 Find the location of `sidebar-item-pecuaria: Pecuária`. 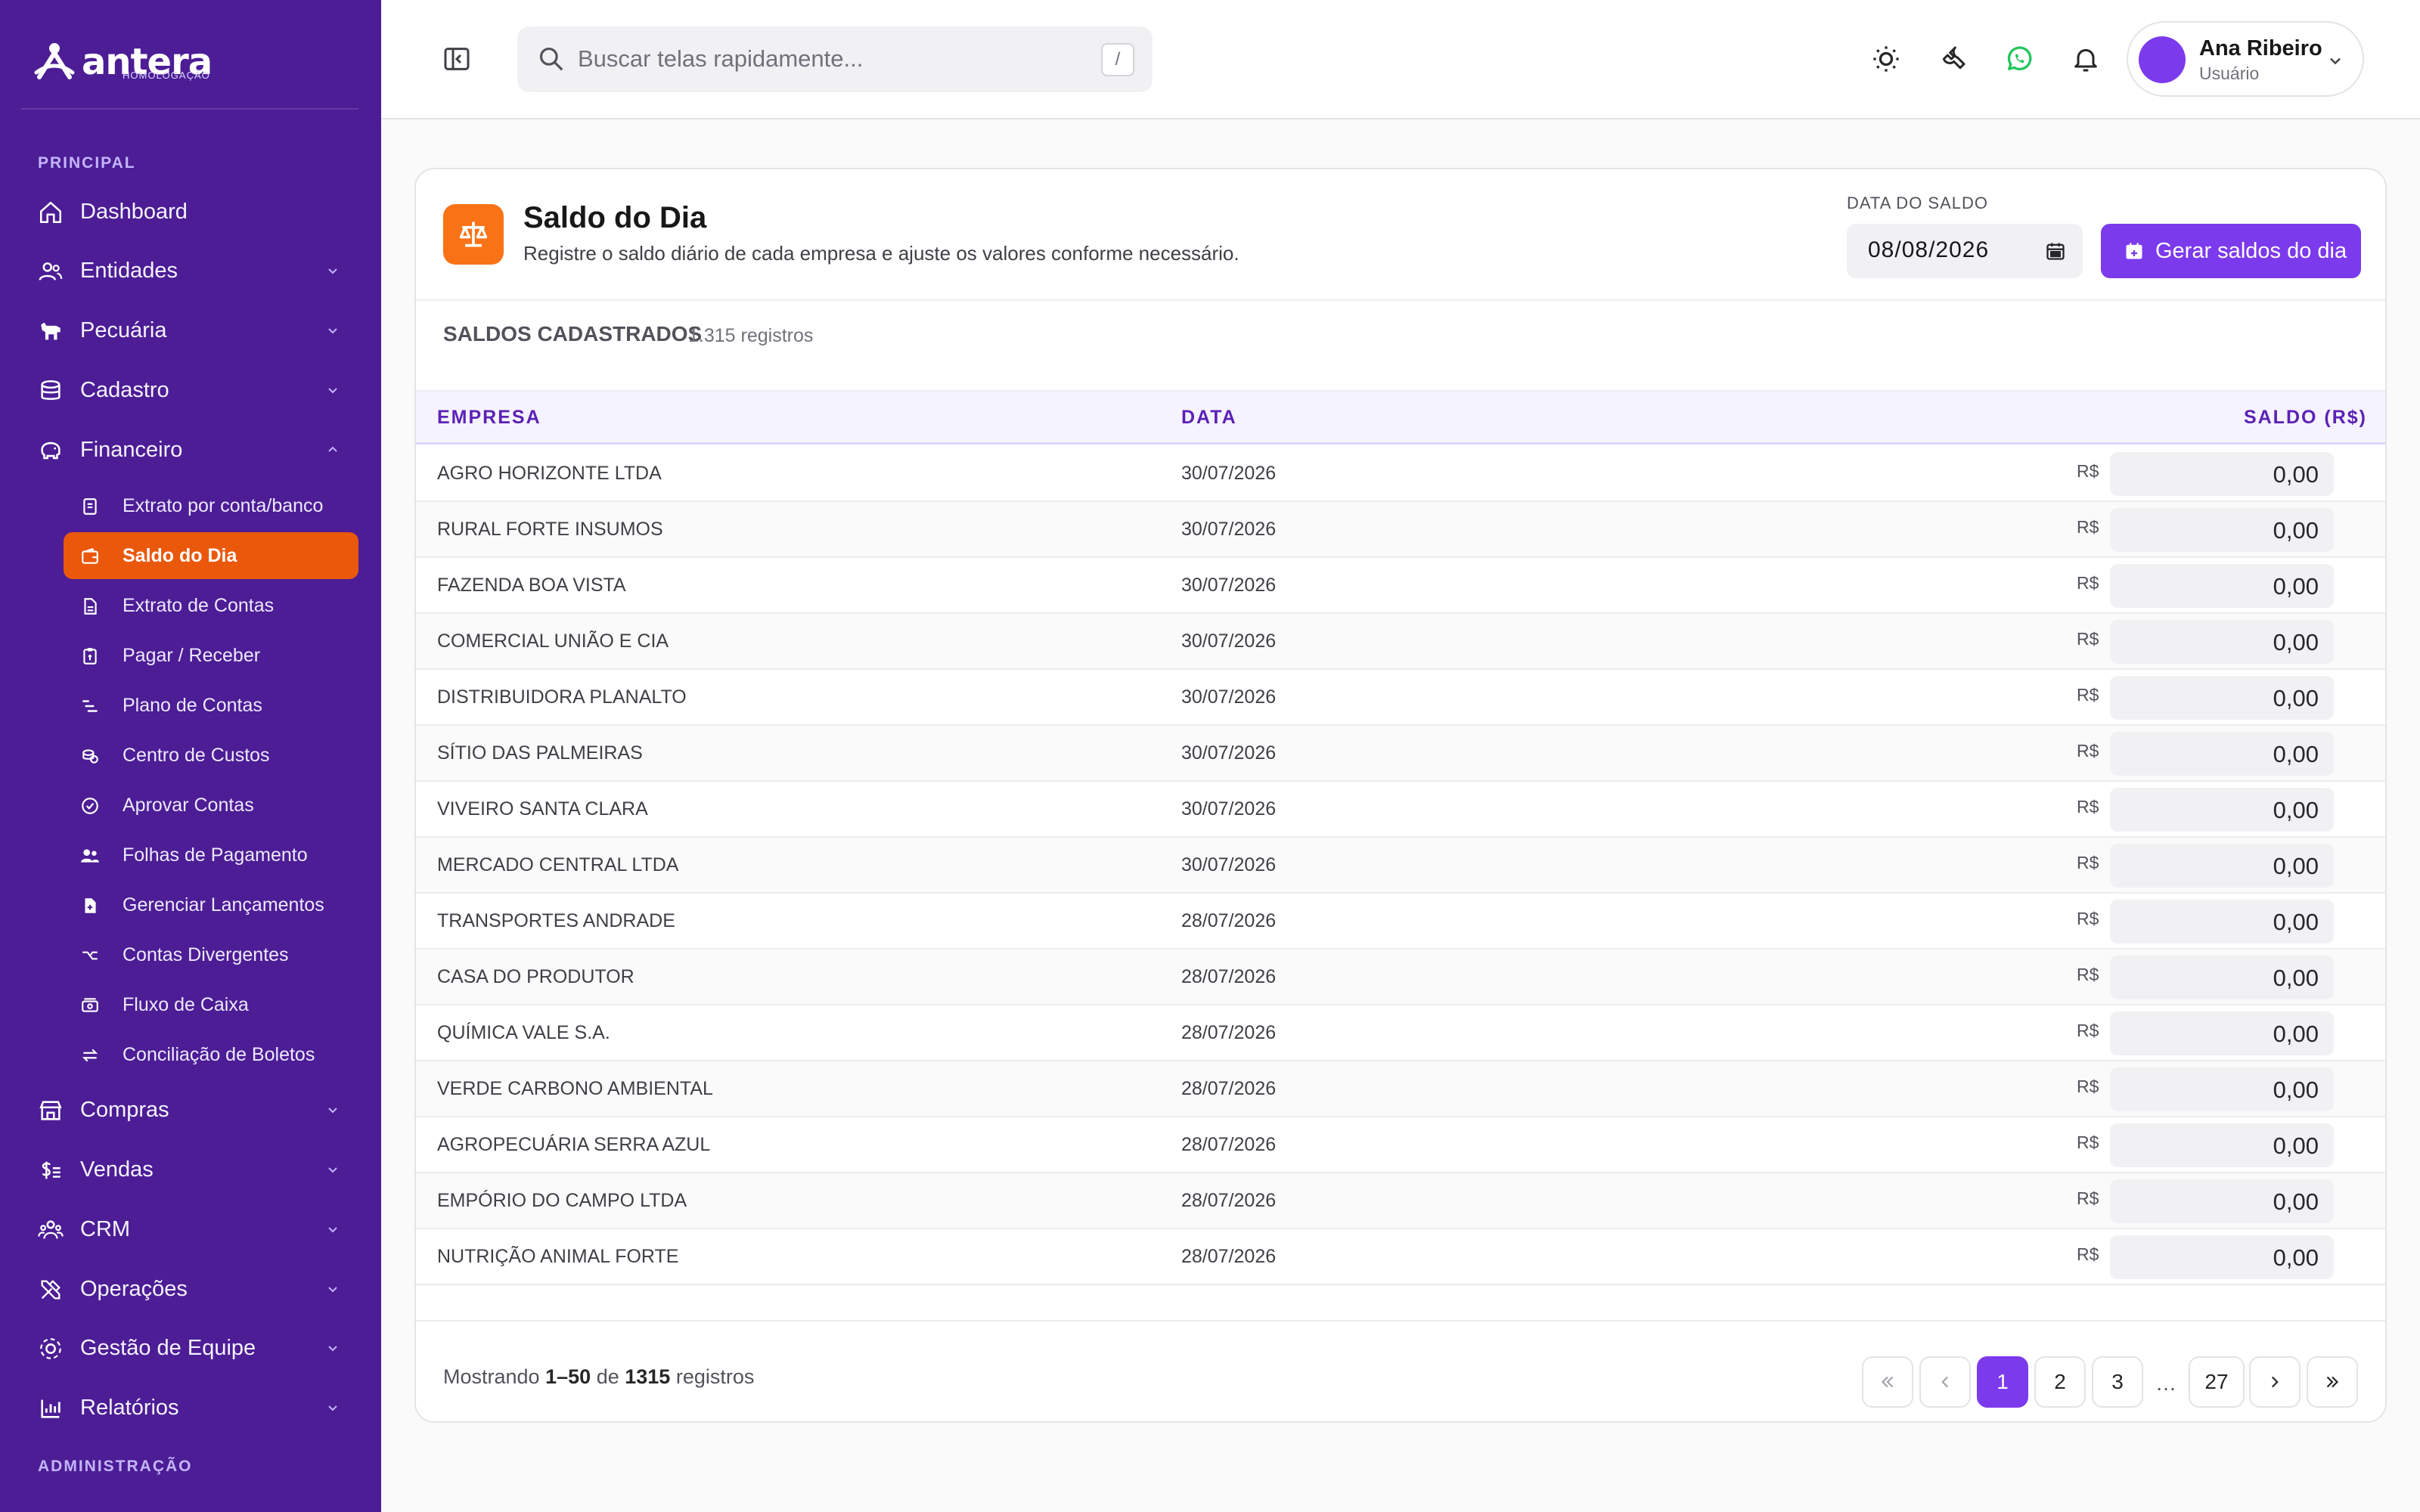

sidebar-item-pecuaria: Pecuária is located at coordinates (190, 331).